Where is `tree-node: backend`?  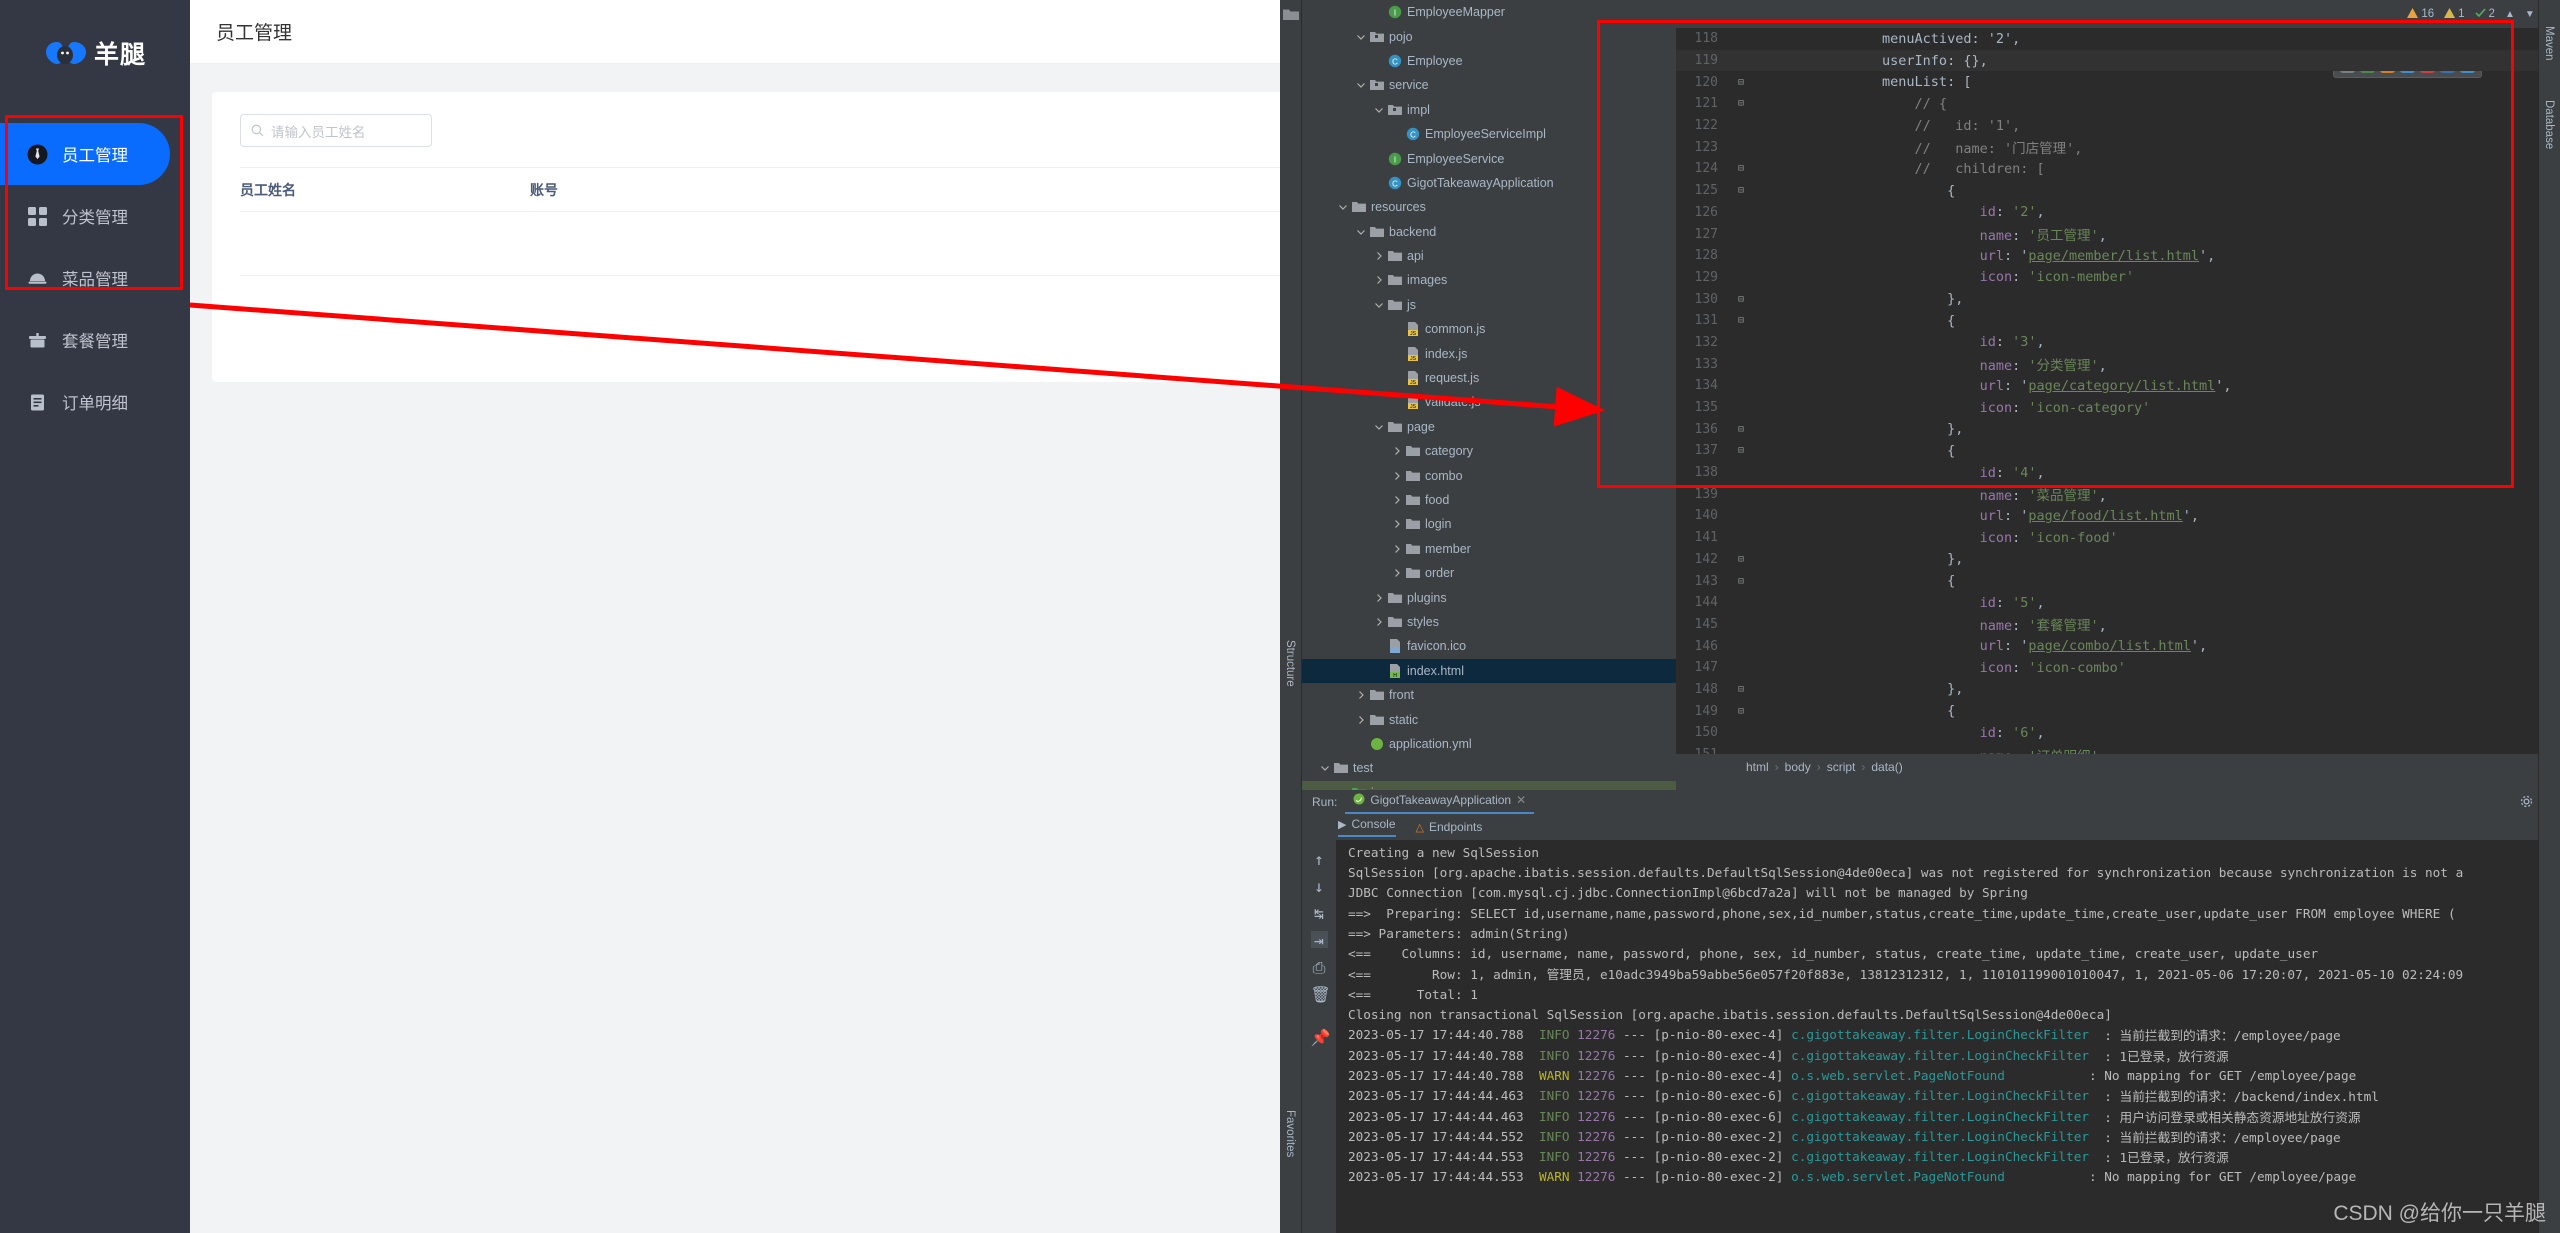 tree-node: backend is located at coordinates (1489, 232).